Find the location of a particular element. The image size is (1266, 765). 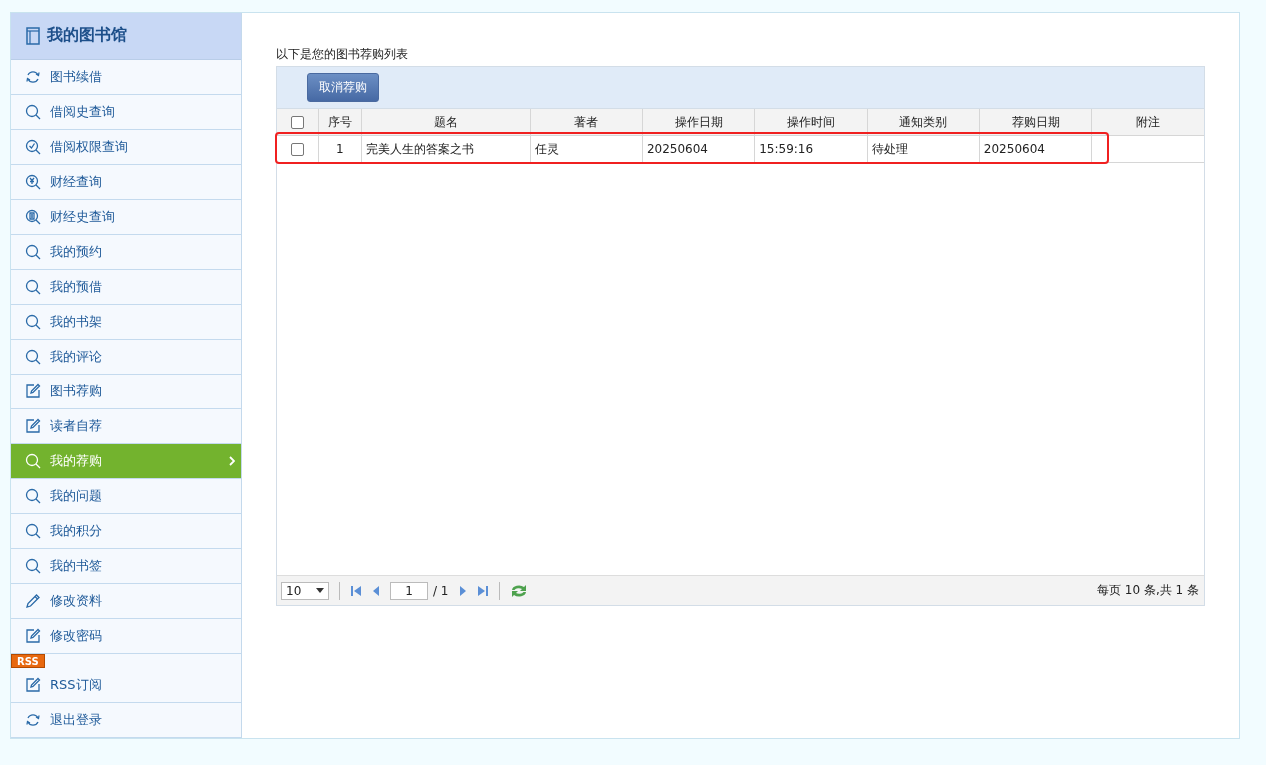

table-cell: 待处理 is located at coordinates (889, 149).